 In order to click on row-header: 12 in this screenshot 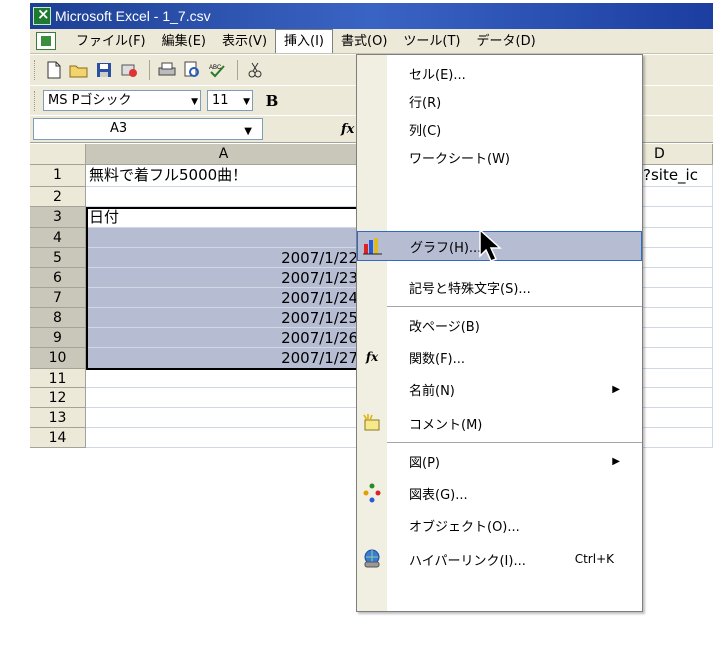, I will do `click(58, 398)`.